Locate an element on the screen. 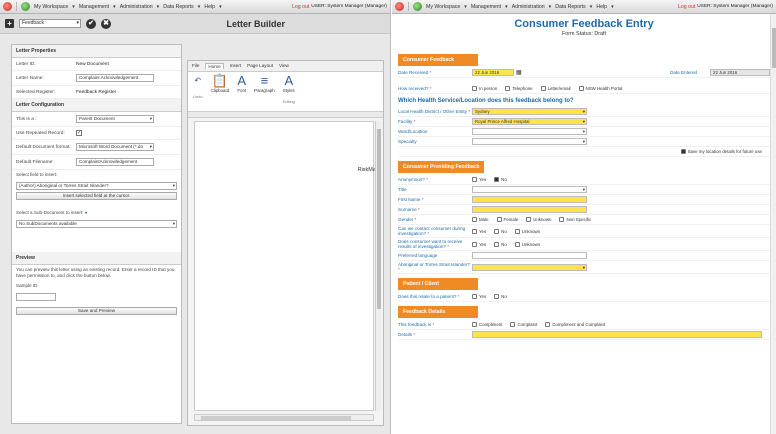 The image size is (776, 434). help-icon: ● is located at coordinates (86, 212).